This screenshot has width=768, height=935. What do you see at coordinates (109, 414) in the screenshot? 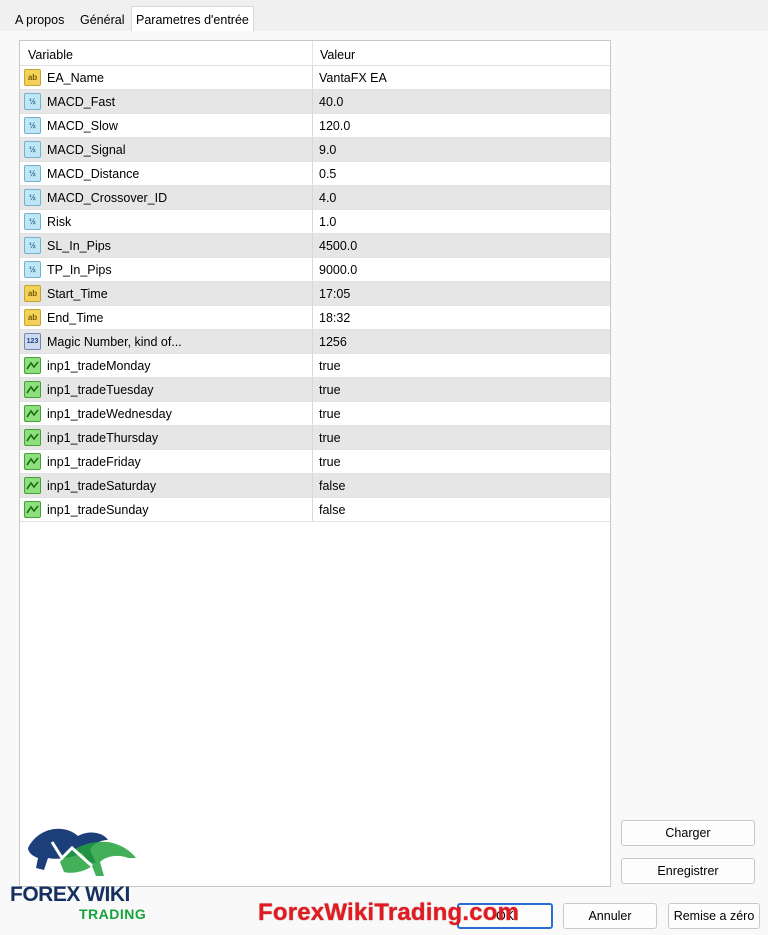
I see `variable-name: inp1_tradeWednesday` at bounding box center [109, 414].